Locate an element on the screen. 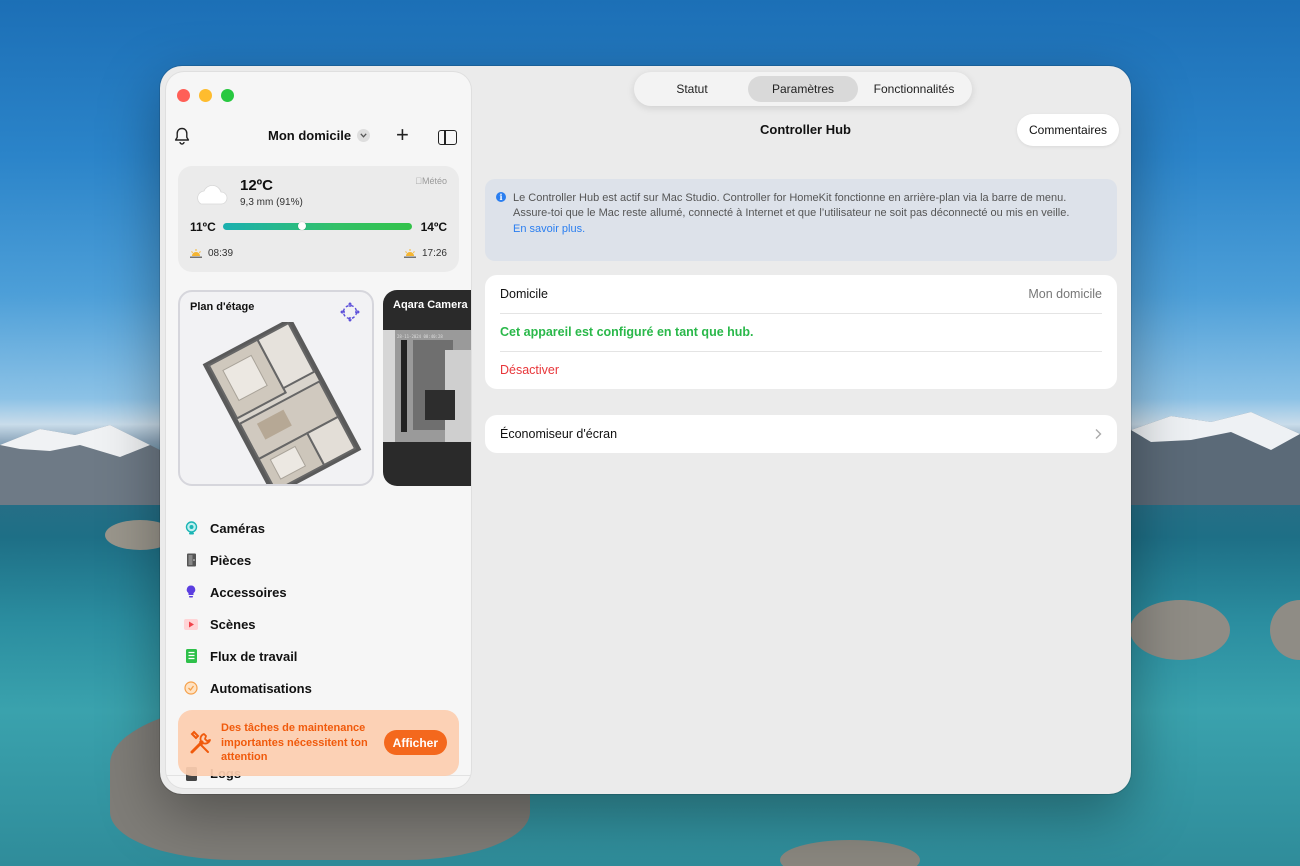 The width and height of the screenshot is (1300, 866). add-icon: + is located at coordinates (402, 135).